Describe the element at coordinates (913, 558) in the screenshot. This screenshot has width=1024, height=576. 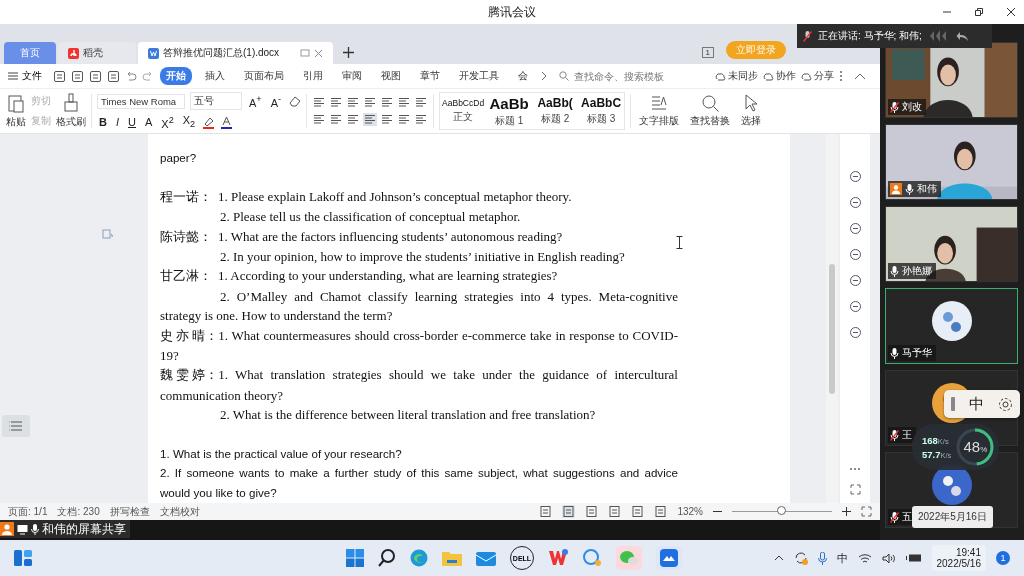
I see `battery-icon` at that location.